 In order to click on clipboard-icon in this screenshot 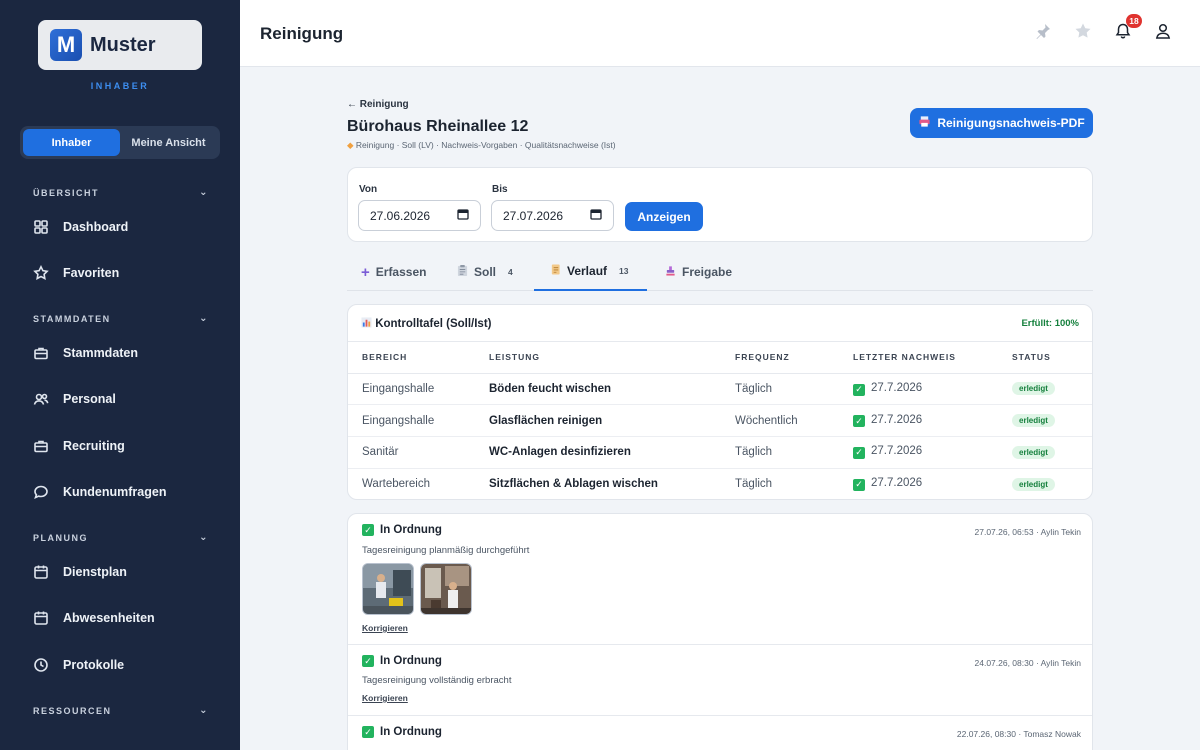, I will do `click(462, 272)`.